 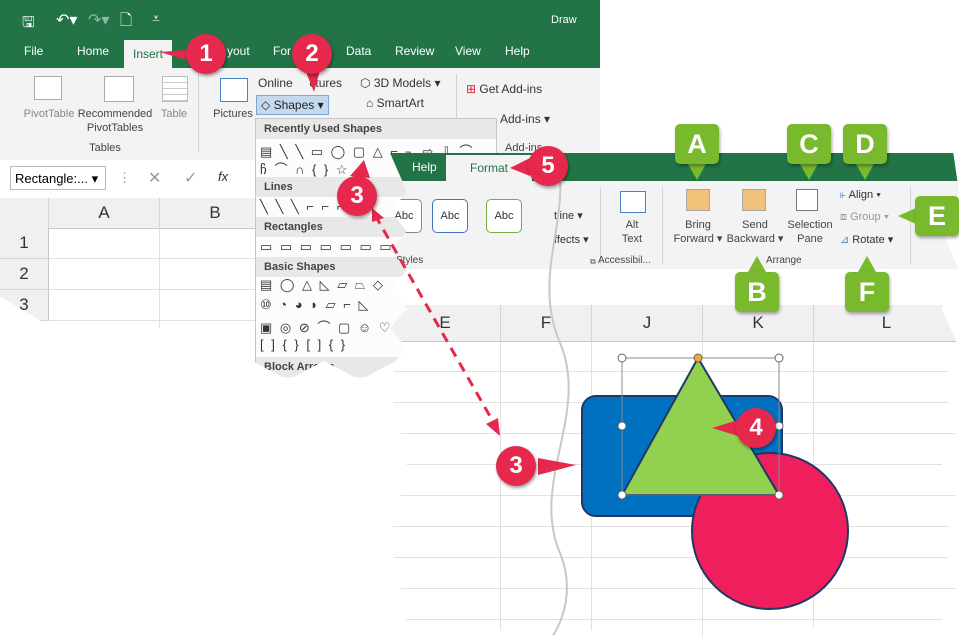 I want to click on callout-a: A, so click(x=697, y=144).